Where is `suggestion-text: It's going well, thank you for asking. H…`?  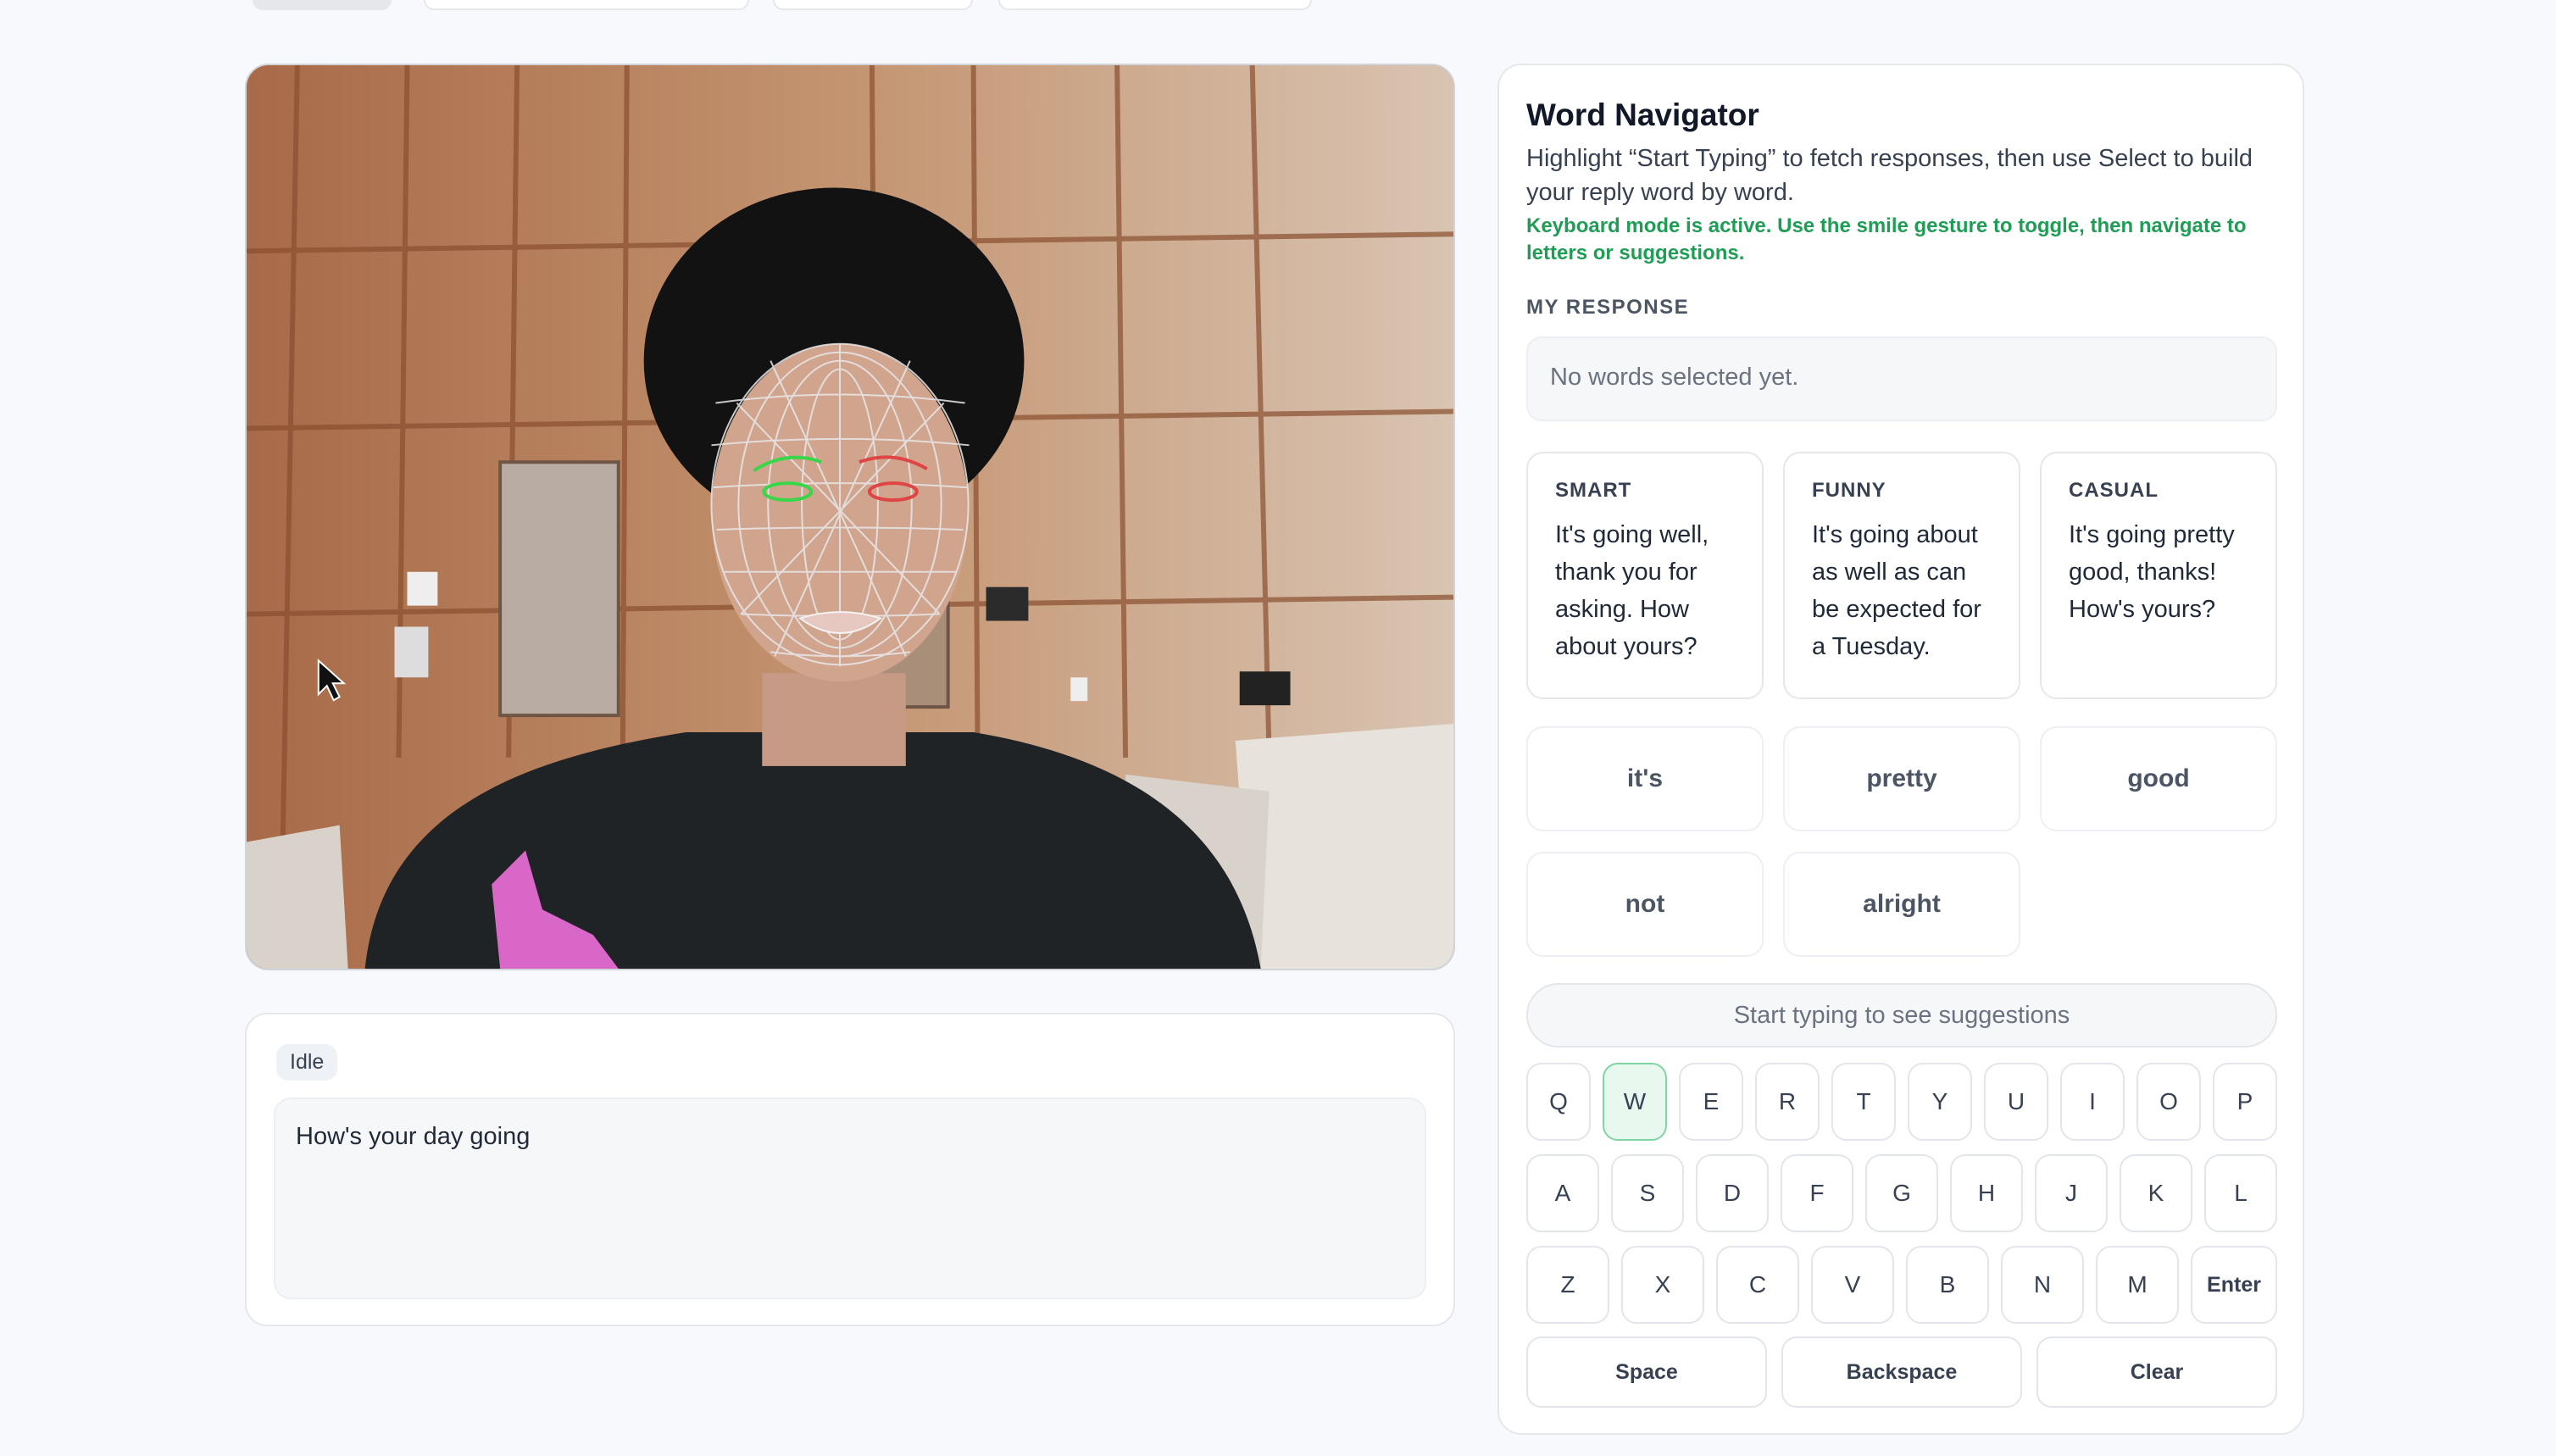
suggestion-text: It's going well, thank you for asking. H… is located at coordinates (1632, 590).